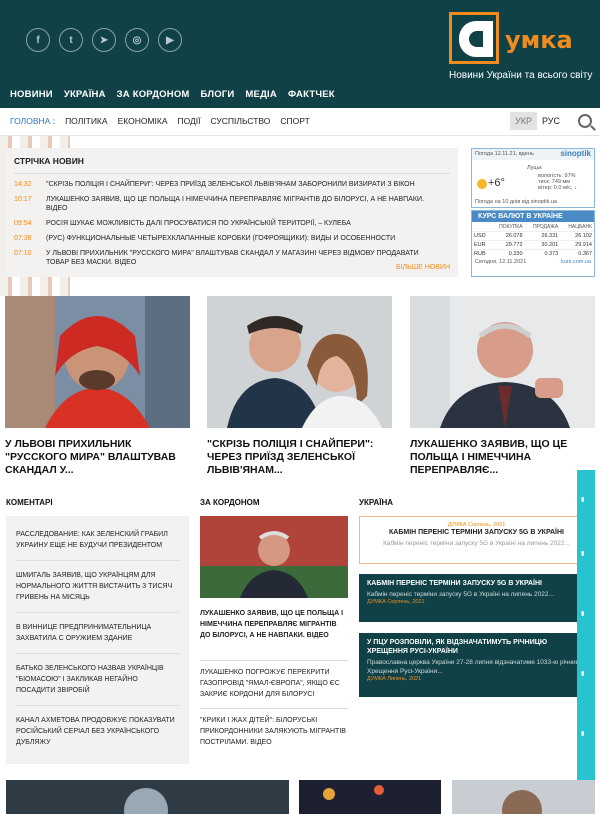 Image resolution: width=600 pixels, height=814 pixels. What do you see at coordinates (523, 121) in the screenshot?
I see `lang-ukr: УКР` at bounding box center [523, 121].